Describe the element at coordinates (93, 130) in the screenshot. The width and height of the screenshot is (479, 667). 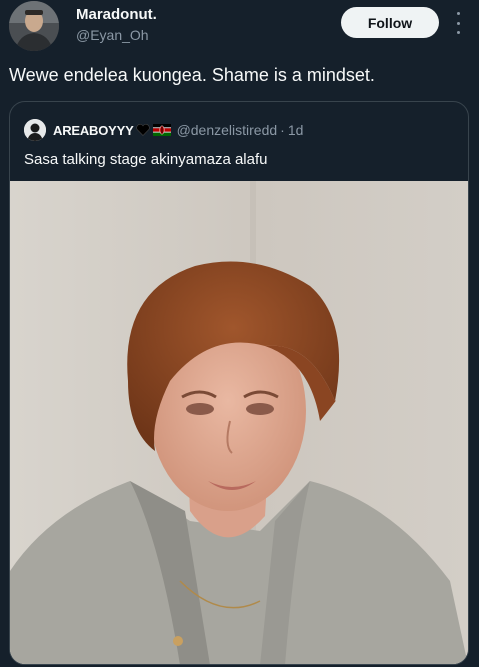
I see `quoted-display-name: AREABOYYY` at that location.